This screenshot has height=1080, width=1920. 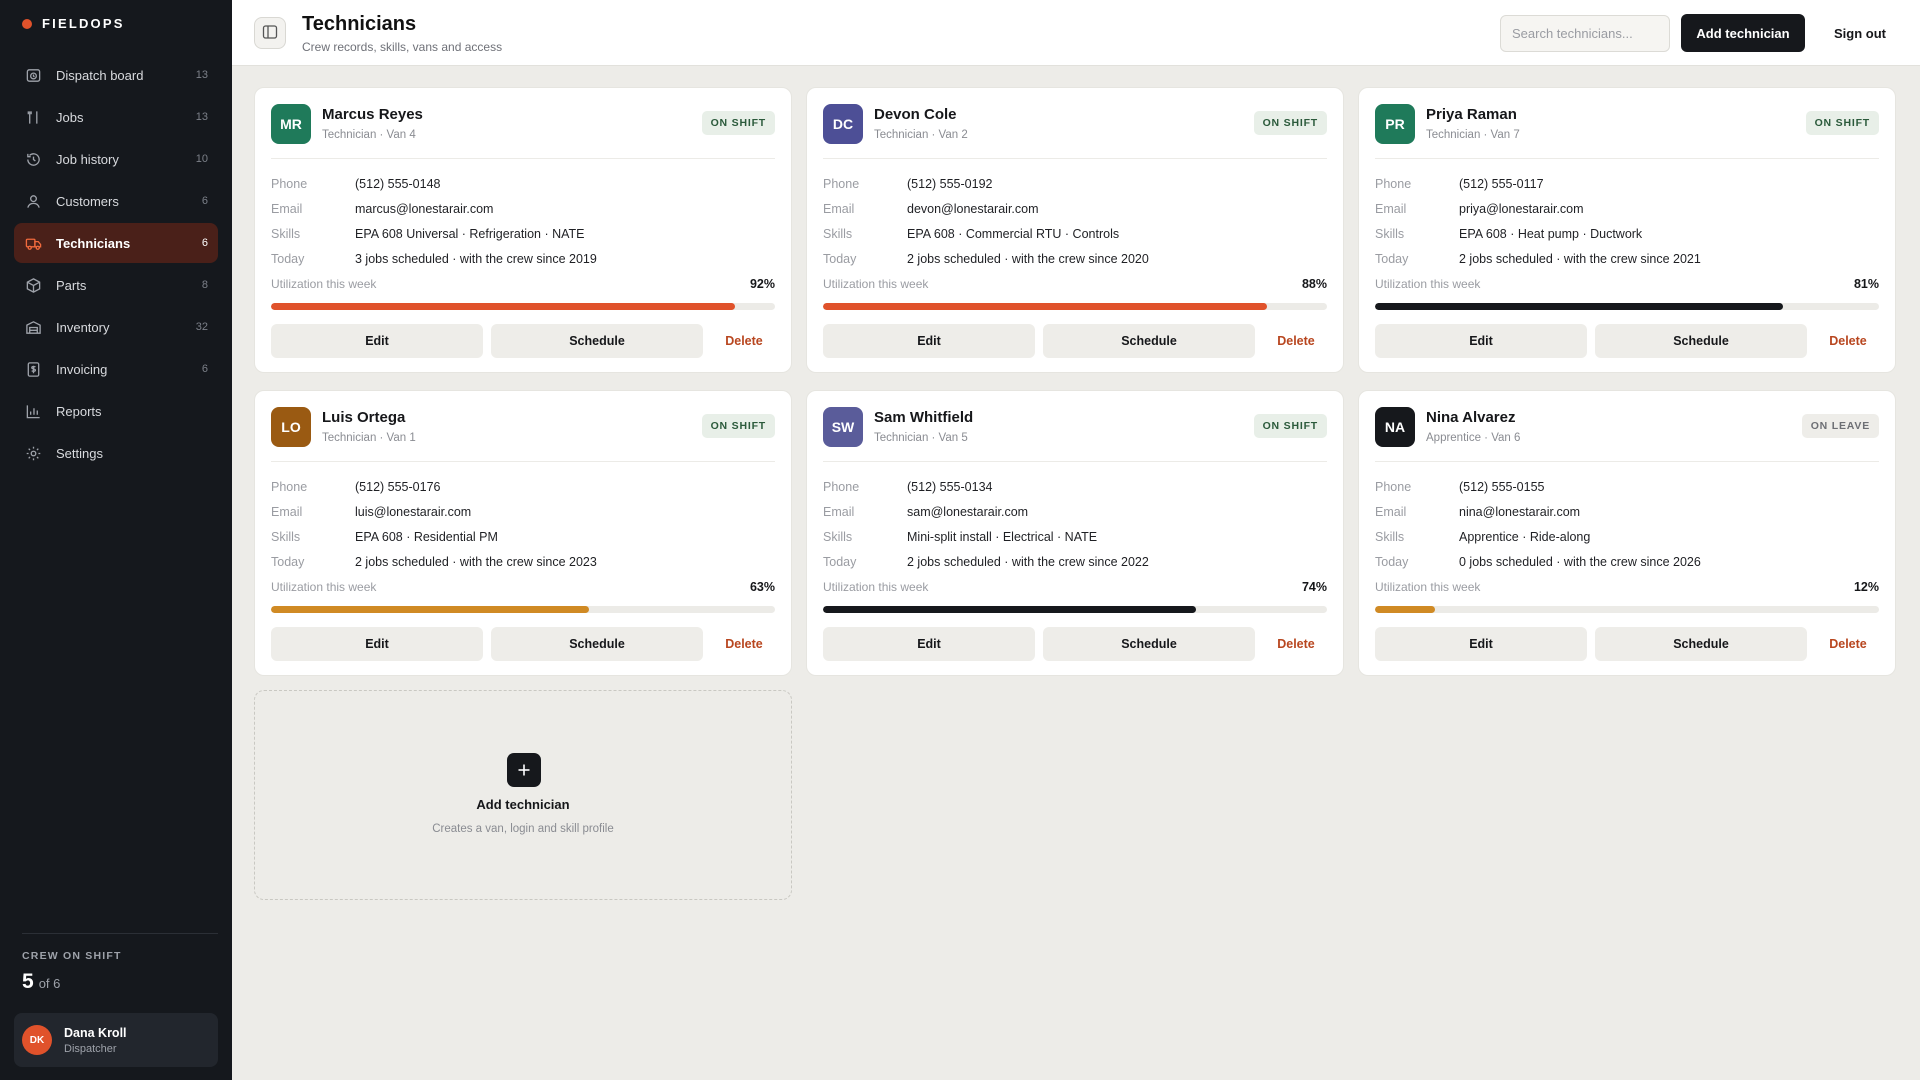 What do you see at coordinates (37, 1040) in the screenshot?
I see `avatar: DK` at bounding box center [37, 1040].